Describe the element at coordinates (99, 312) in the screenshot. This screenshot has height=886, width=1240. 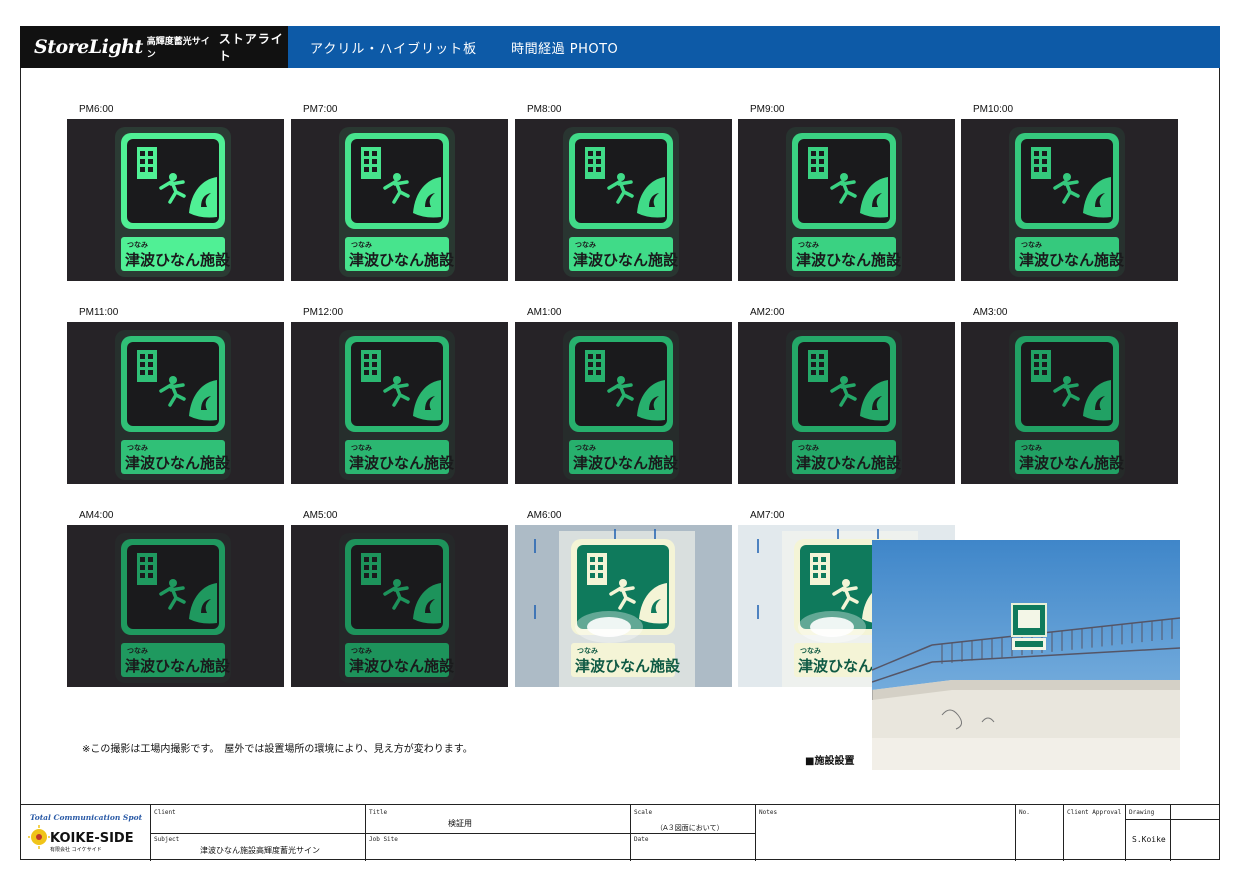
I see `photo-time-label: PM11:00` at that location.